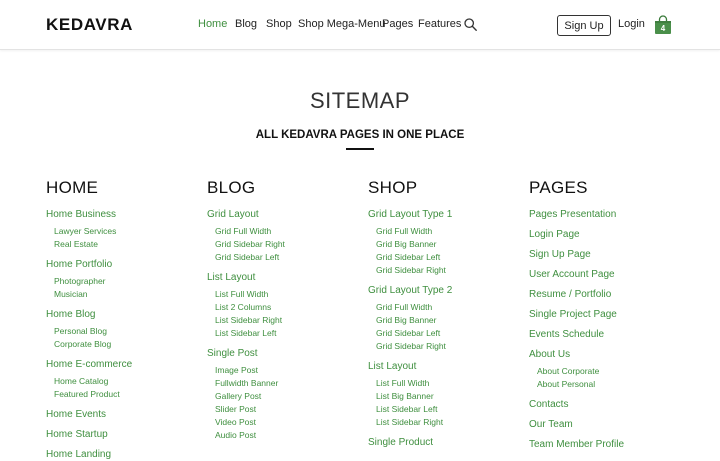  I want to click on sitemap-link: Single Product, so click(448, 442).